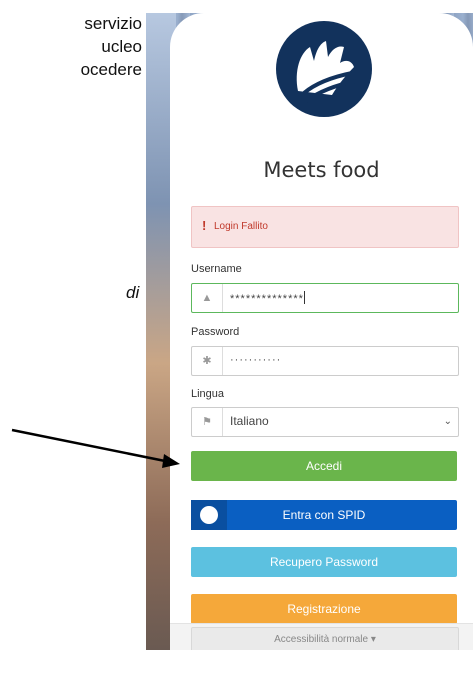 The image size is (473, 675). Describe the element at coordinates (95, 448) in the screenshot. I see `annotation-arrow` at that location.